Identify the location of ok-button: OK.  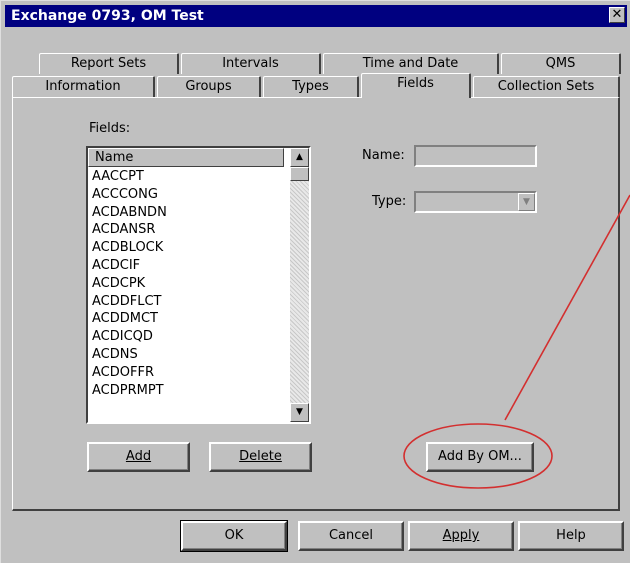
(234, 536).